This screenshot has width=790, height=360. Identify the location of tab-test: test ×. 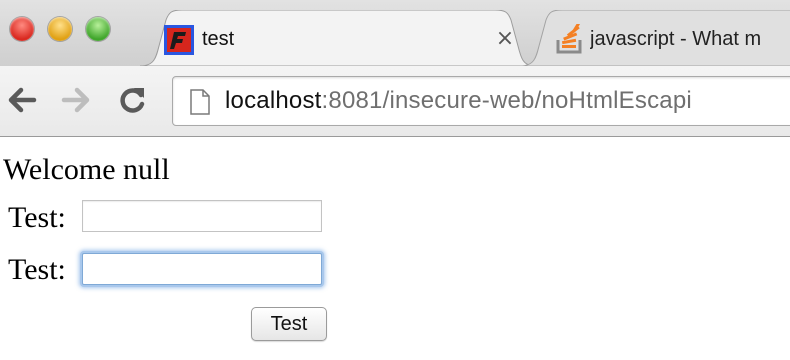
(337, 38).